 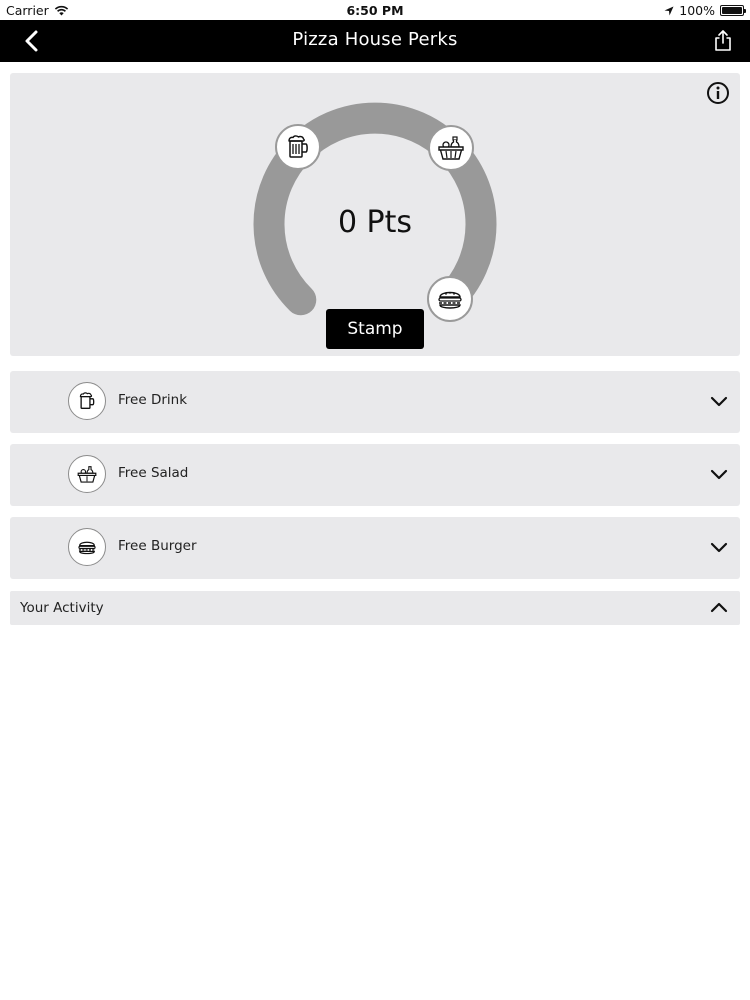 I want to click on battery-percent: 100%, so click(x=697, y=10).